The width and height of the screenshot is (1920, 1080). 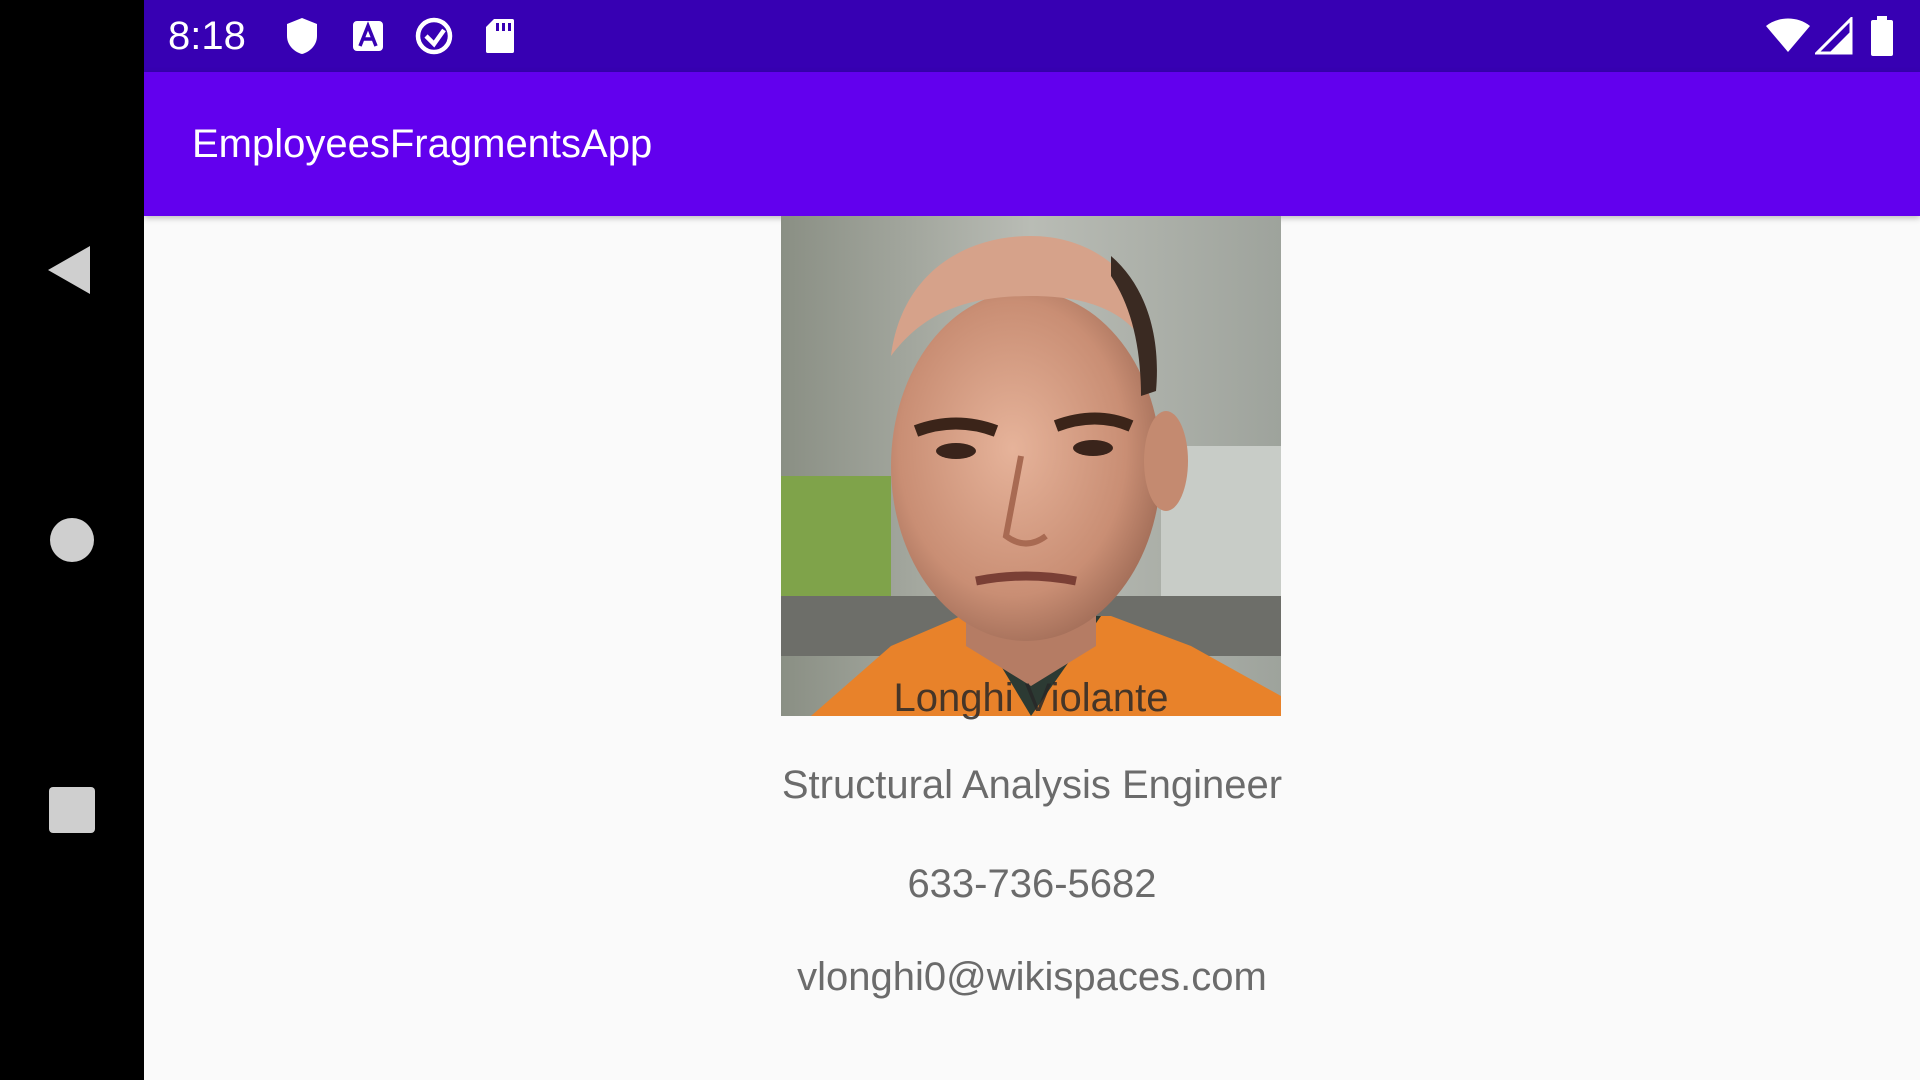 I want to click on wifi-icon, so click(x=1788, y=36).